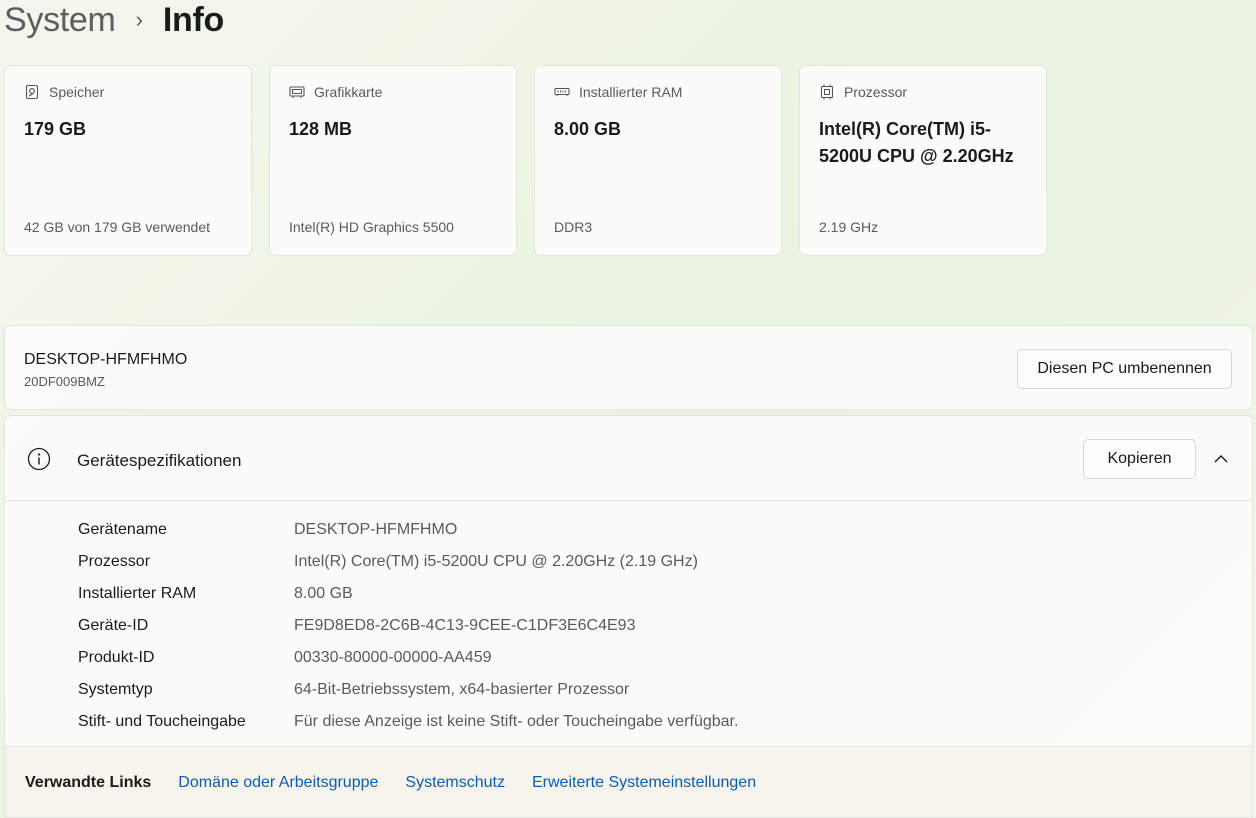 Image resolution: width=1256 pixels, height=818 pixels. What do you see at coordinates (644, 783) in the screenshot?
I see `link-advanced-system-settings: Erweiterte Systemeinstellungen` at bounding box center [644, 783].